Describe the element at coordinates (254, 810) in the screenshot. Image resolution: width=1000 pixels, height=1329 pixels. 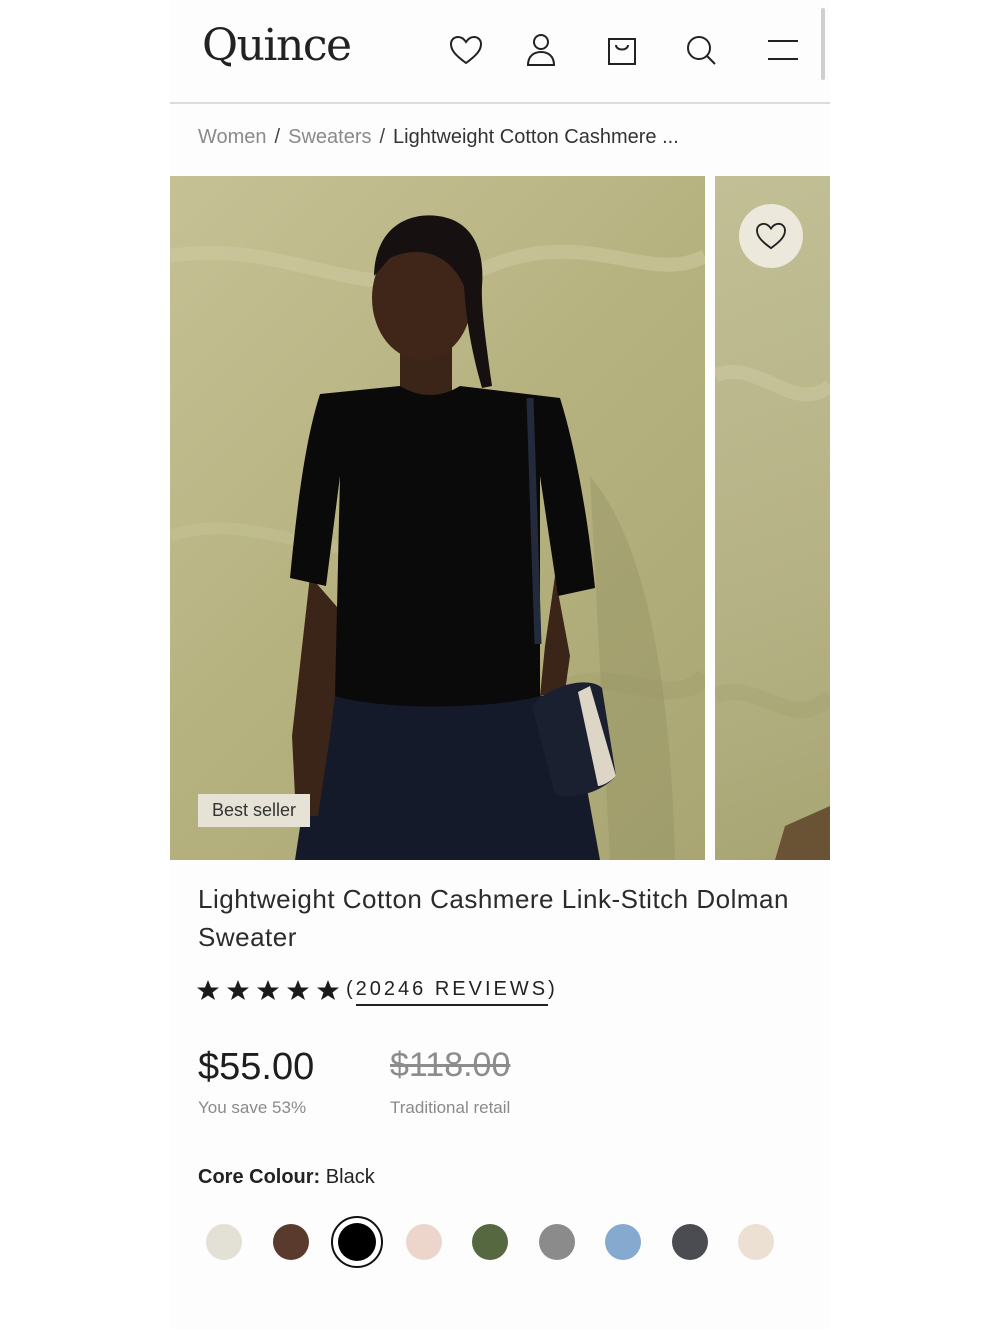
I see `best-seller-badge: Best seller` at that location.